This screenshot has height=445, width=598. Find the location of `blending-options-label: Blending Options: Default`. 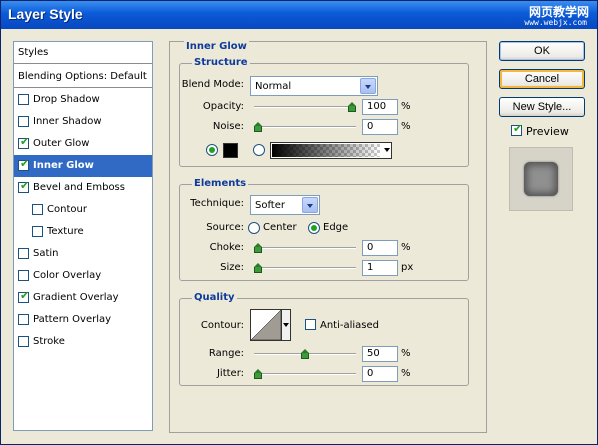

blending-options-label: Blending Options: Default is located at coordinates (82, 76).